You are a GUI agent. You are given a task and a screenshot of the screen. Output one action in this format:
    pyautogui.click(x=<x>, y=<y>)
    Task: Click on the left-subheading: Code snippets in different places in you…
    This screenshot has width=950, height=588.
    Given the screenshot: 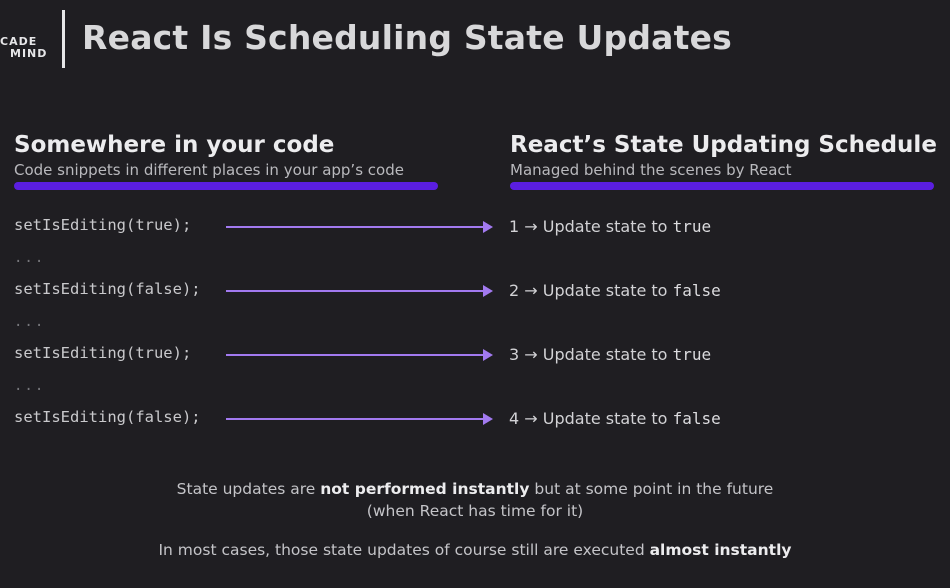 What is the action you would take?
    pyautogui.click(x=209, y=170)
    